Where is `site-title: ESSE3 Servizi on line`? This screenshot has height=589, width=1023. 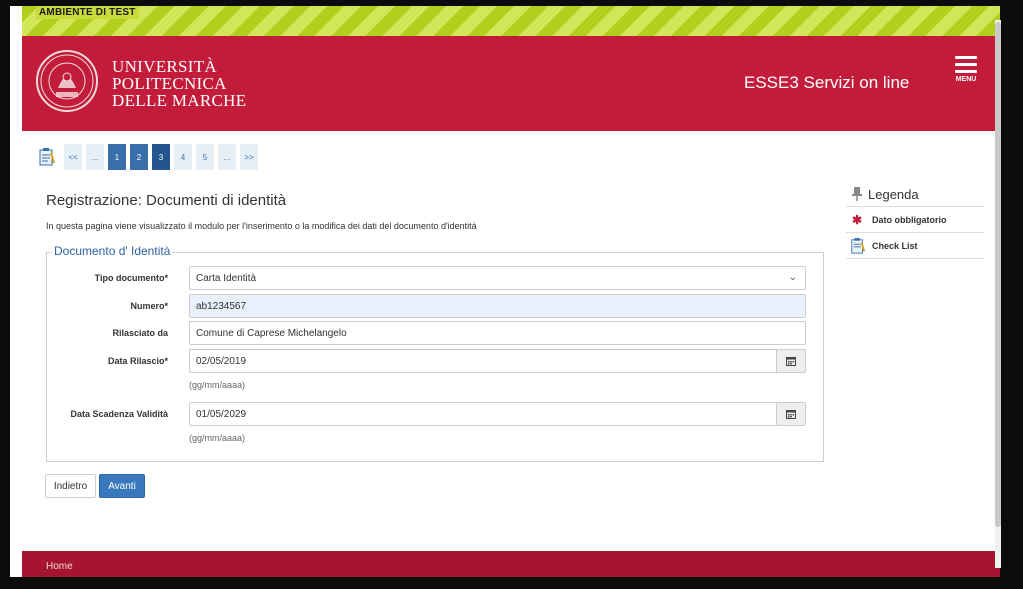
site-title: ESSE3 Servizi on line is located at coordinates (827, 82).